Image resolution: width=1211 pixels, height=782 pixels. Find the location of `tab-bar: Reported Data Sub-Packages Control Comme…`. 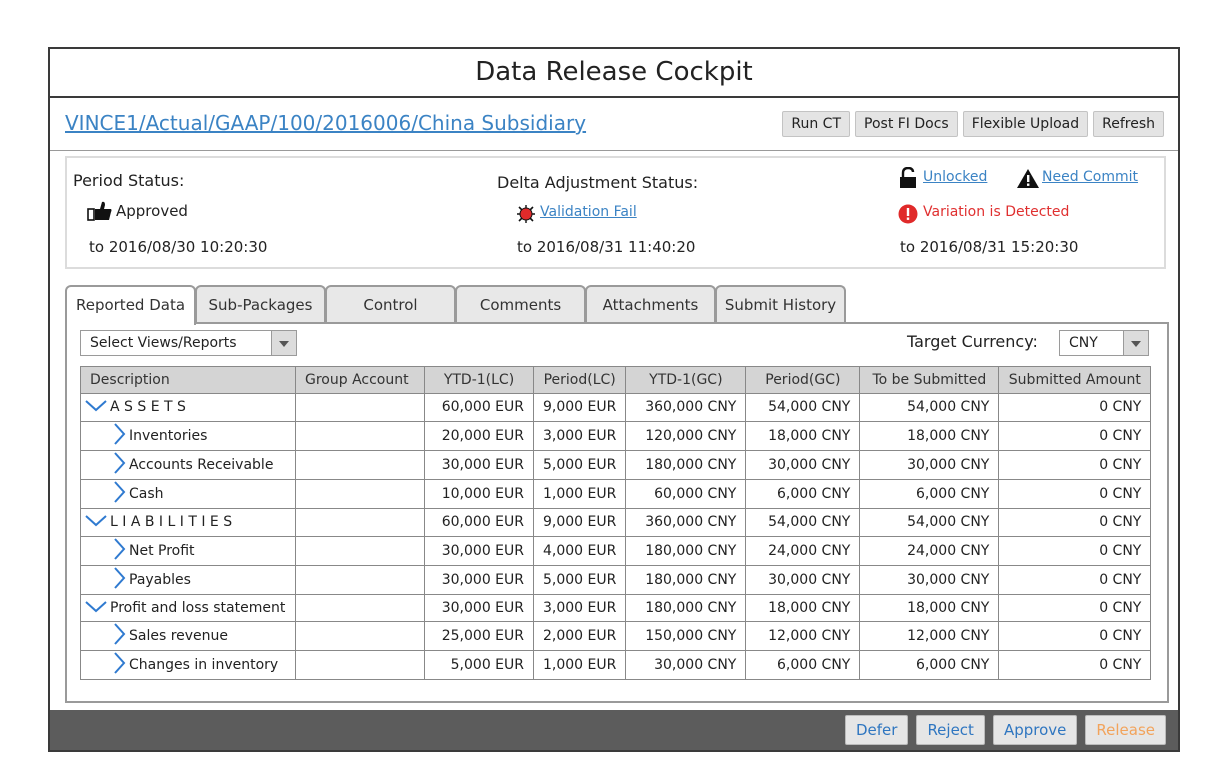

tab-bar: Reported Data Sub-Packages Control Comme… is located at coordinates (455, 305).